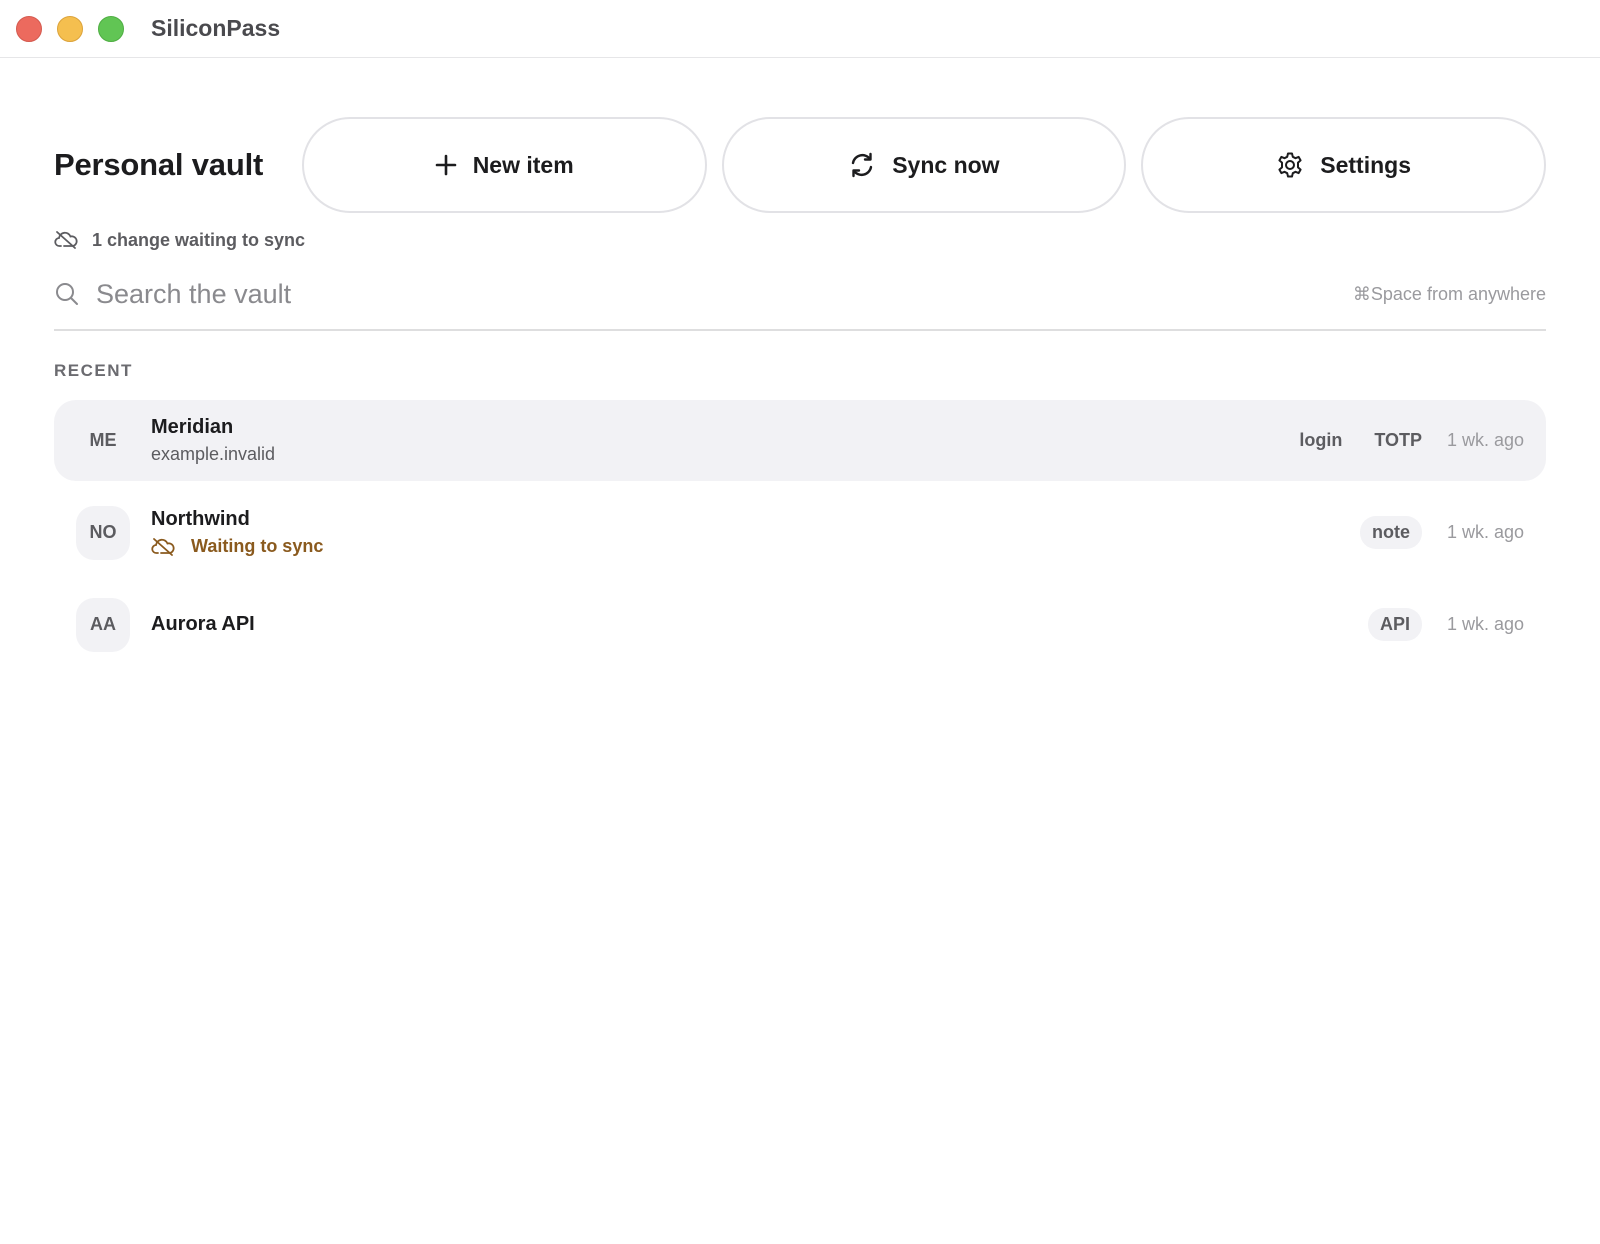  I want to click on list-item-text: Meridian example.invalid, so click(709, 440).